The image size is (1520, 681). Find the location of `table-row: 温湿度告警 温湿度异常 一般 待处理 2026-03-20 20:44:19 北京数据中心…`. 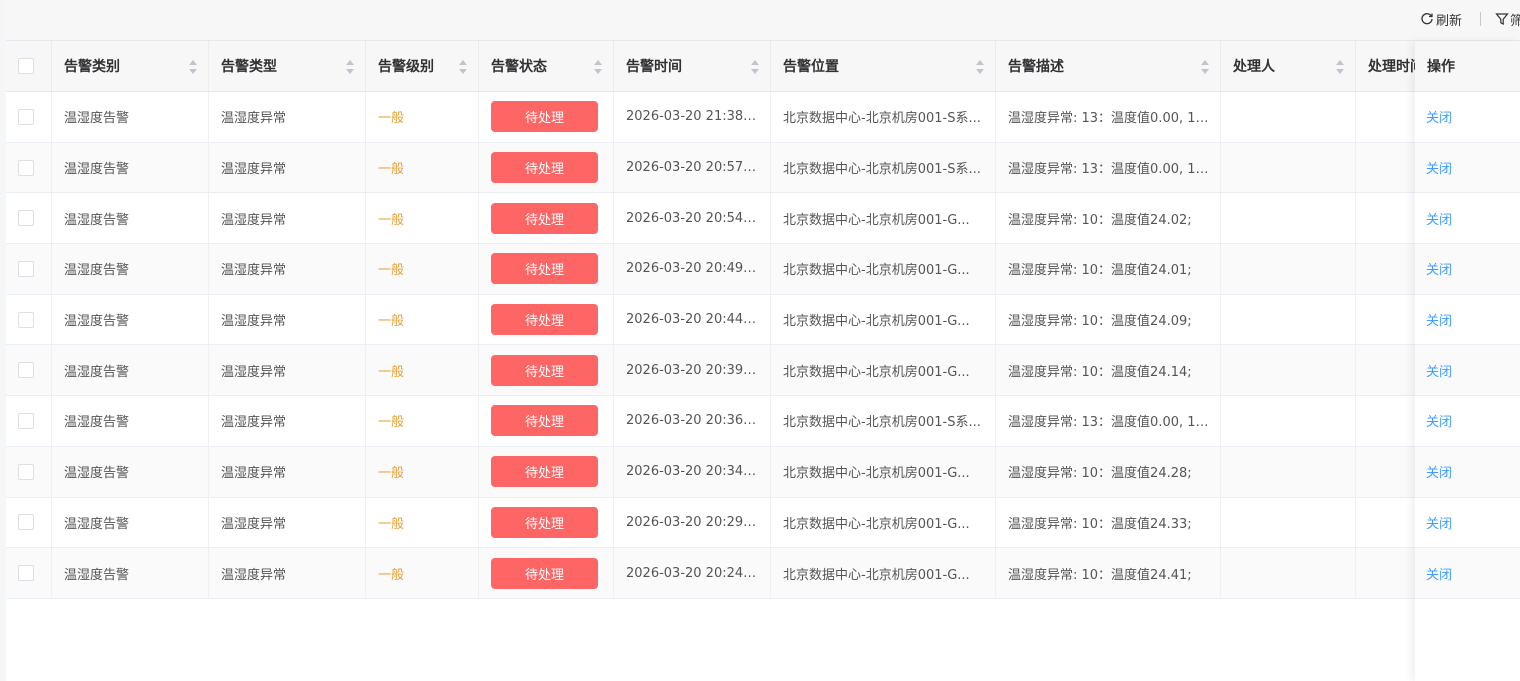

table-row: 温湿度告警 温湿度异常 一般 待处理 2026-03-20 20:44:19 北京数据中心… is located at coordinates (763, 320).